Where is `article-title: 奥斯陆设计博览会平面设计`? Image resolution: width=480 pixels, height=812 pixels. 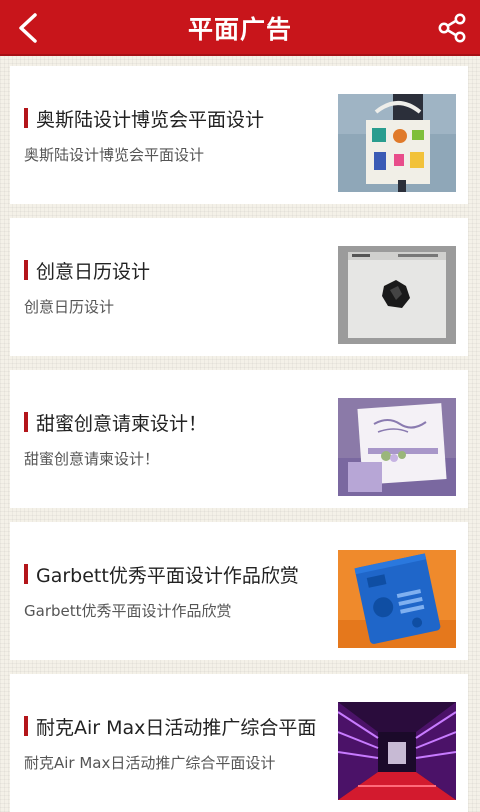
article-title: 奥斯陆设计博览会平面设计 is located at coordinates (174, 118).